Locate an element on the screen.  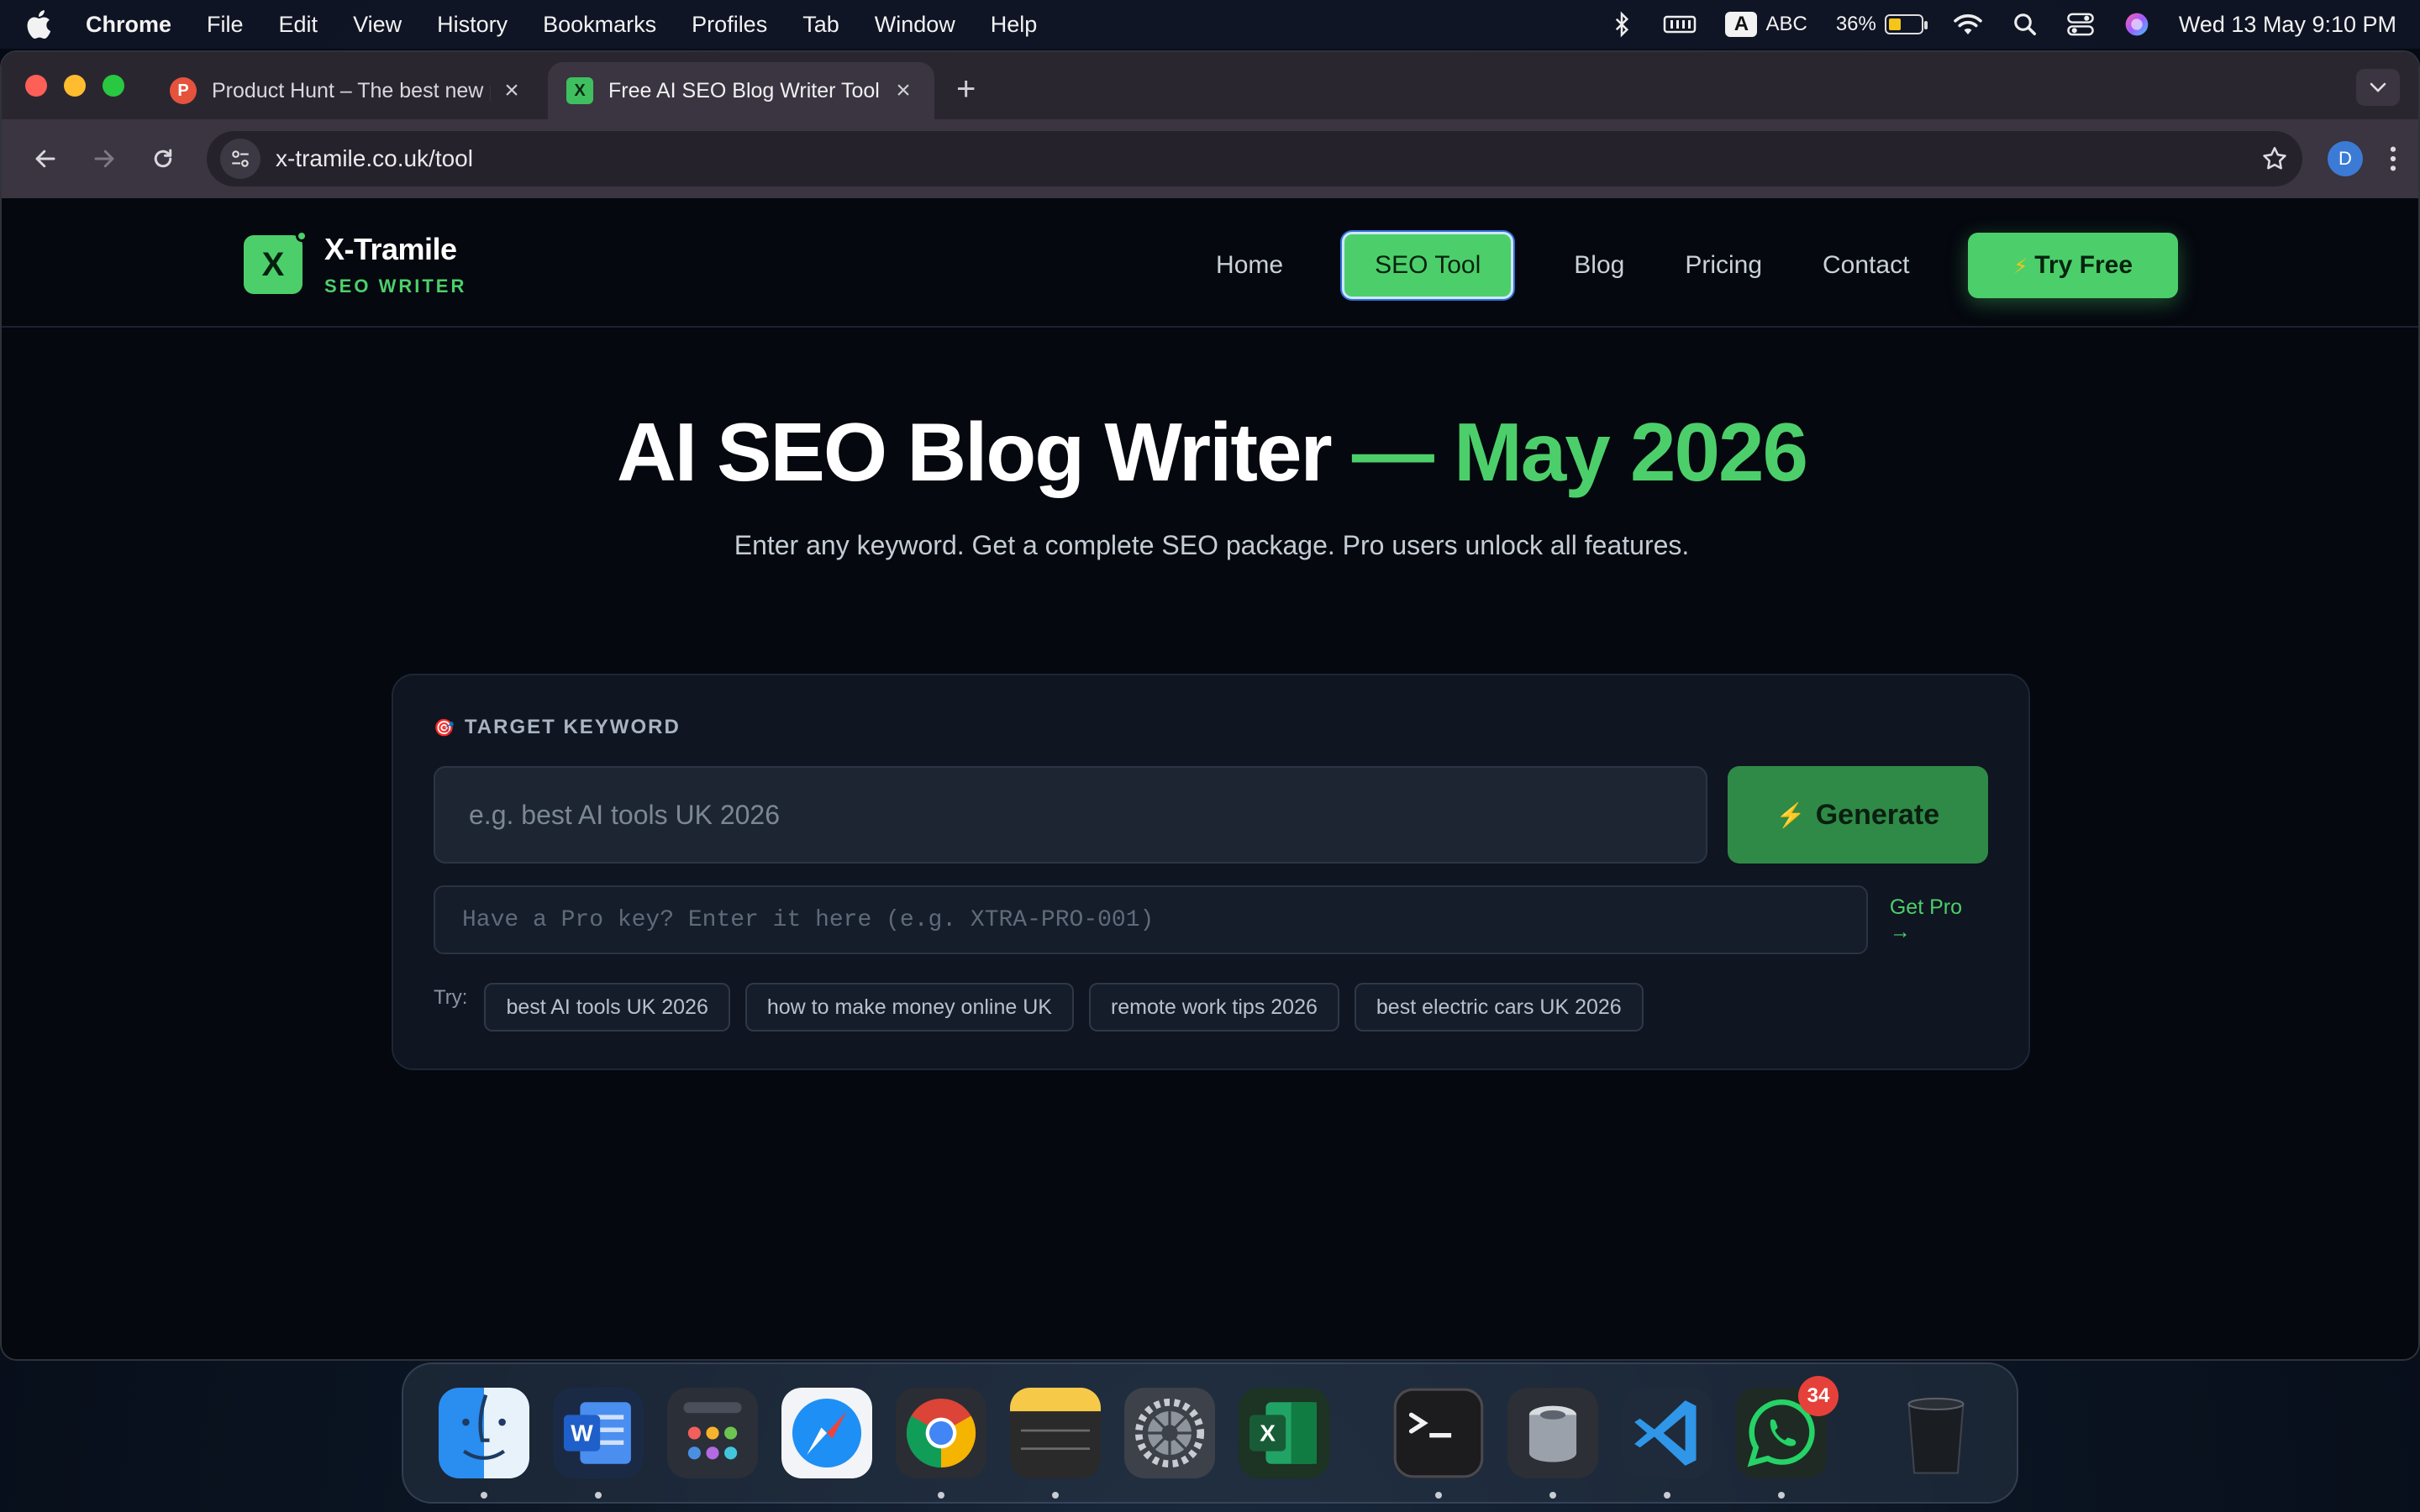
address-bar: x-tramile.co.uk/tool is located at coordinates (1255, 158).